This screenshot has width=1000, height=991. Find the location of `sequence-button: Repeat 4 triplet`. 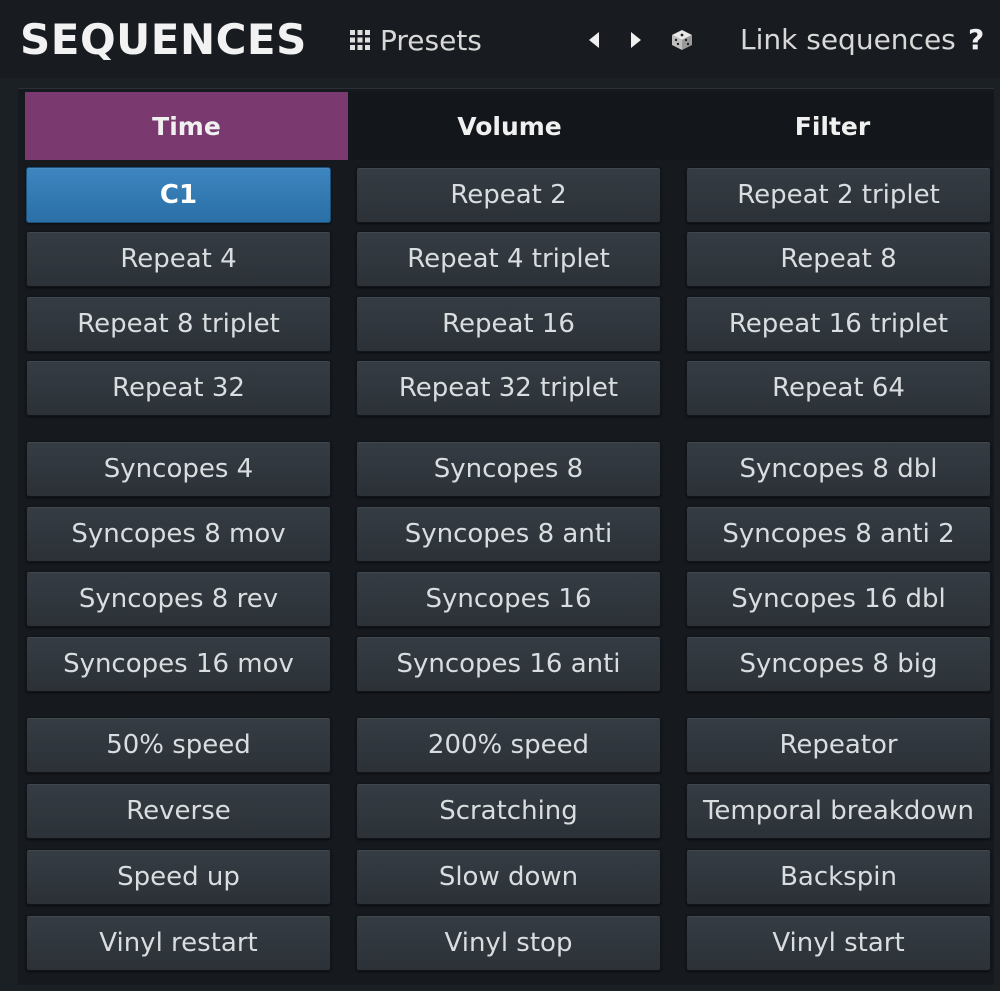

sequence-button: Repeat 4 triplet is located at coordinates (508, 259).